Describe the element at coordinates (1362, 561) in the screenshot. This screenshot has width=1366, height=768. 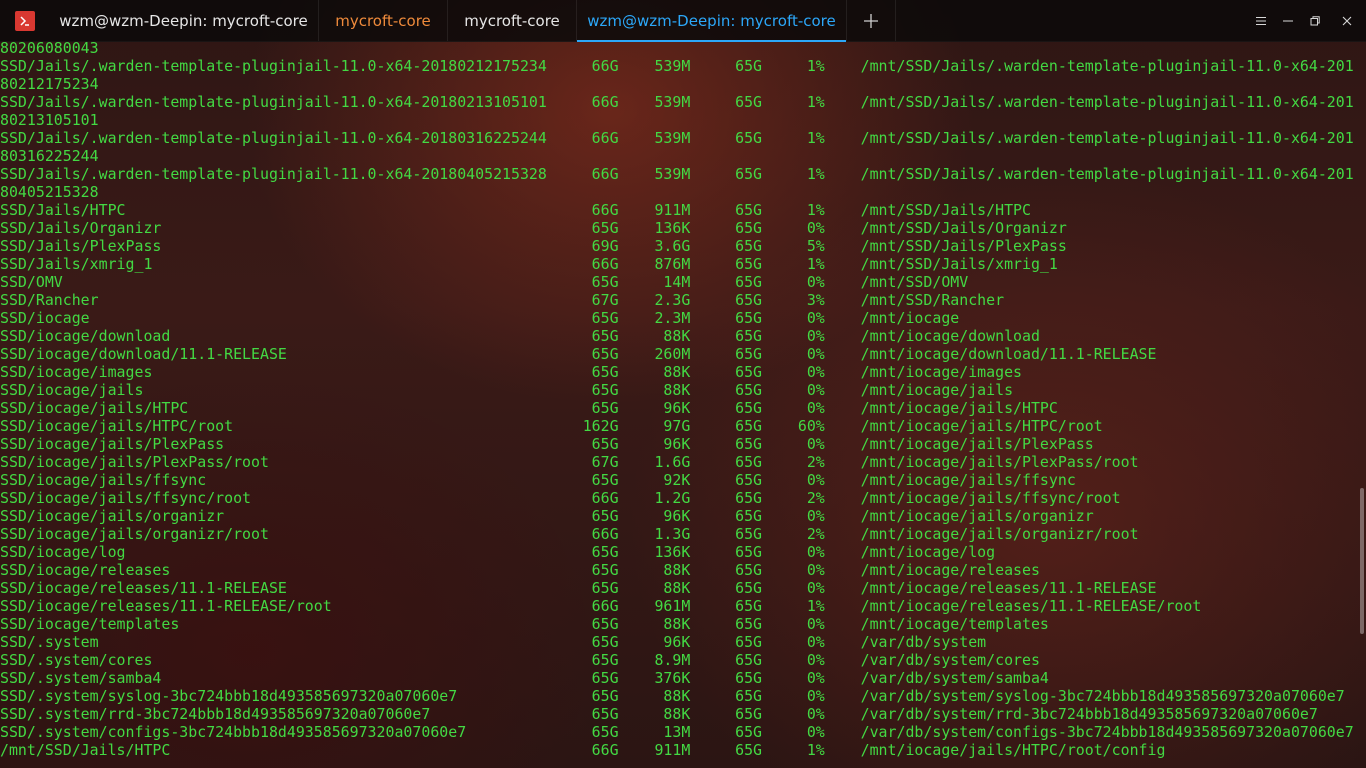
I see `terminal-scrollbar` at that location.